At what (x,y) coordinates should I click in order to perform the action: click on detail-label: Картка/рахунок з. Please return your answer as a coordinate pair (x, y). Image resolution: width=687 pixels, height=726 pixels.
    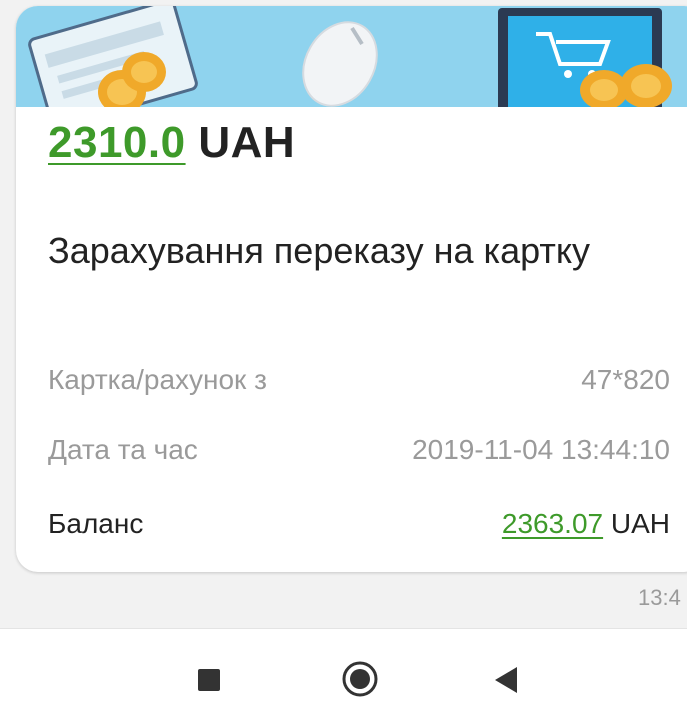
    Looking at the image, I should click on (157, 379).